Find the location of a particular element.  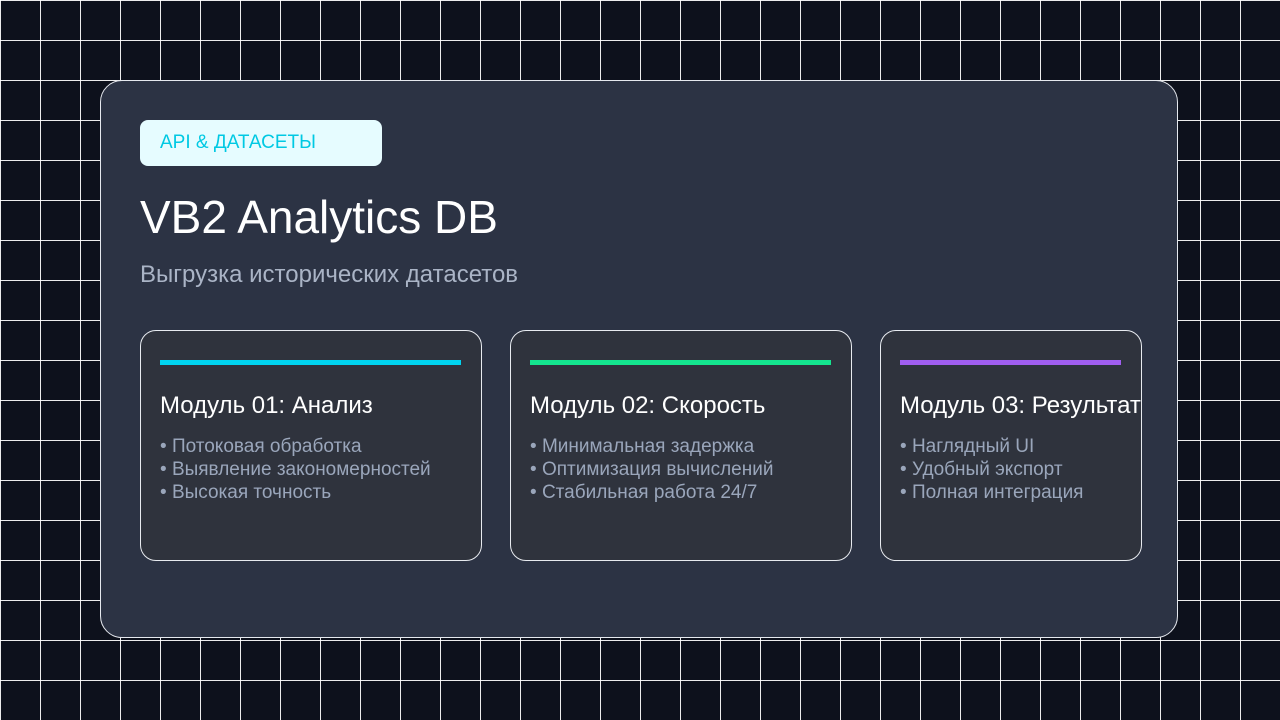

category-tag: API & ДАТАСЕТЫ is located at coordinates (261, 143).